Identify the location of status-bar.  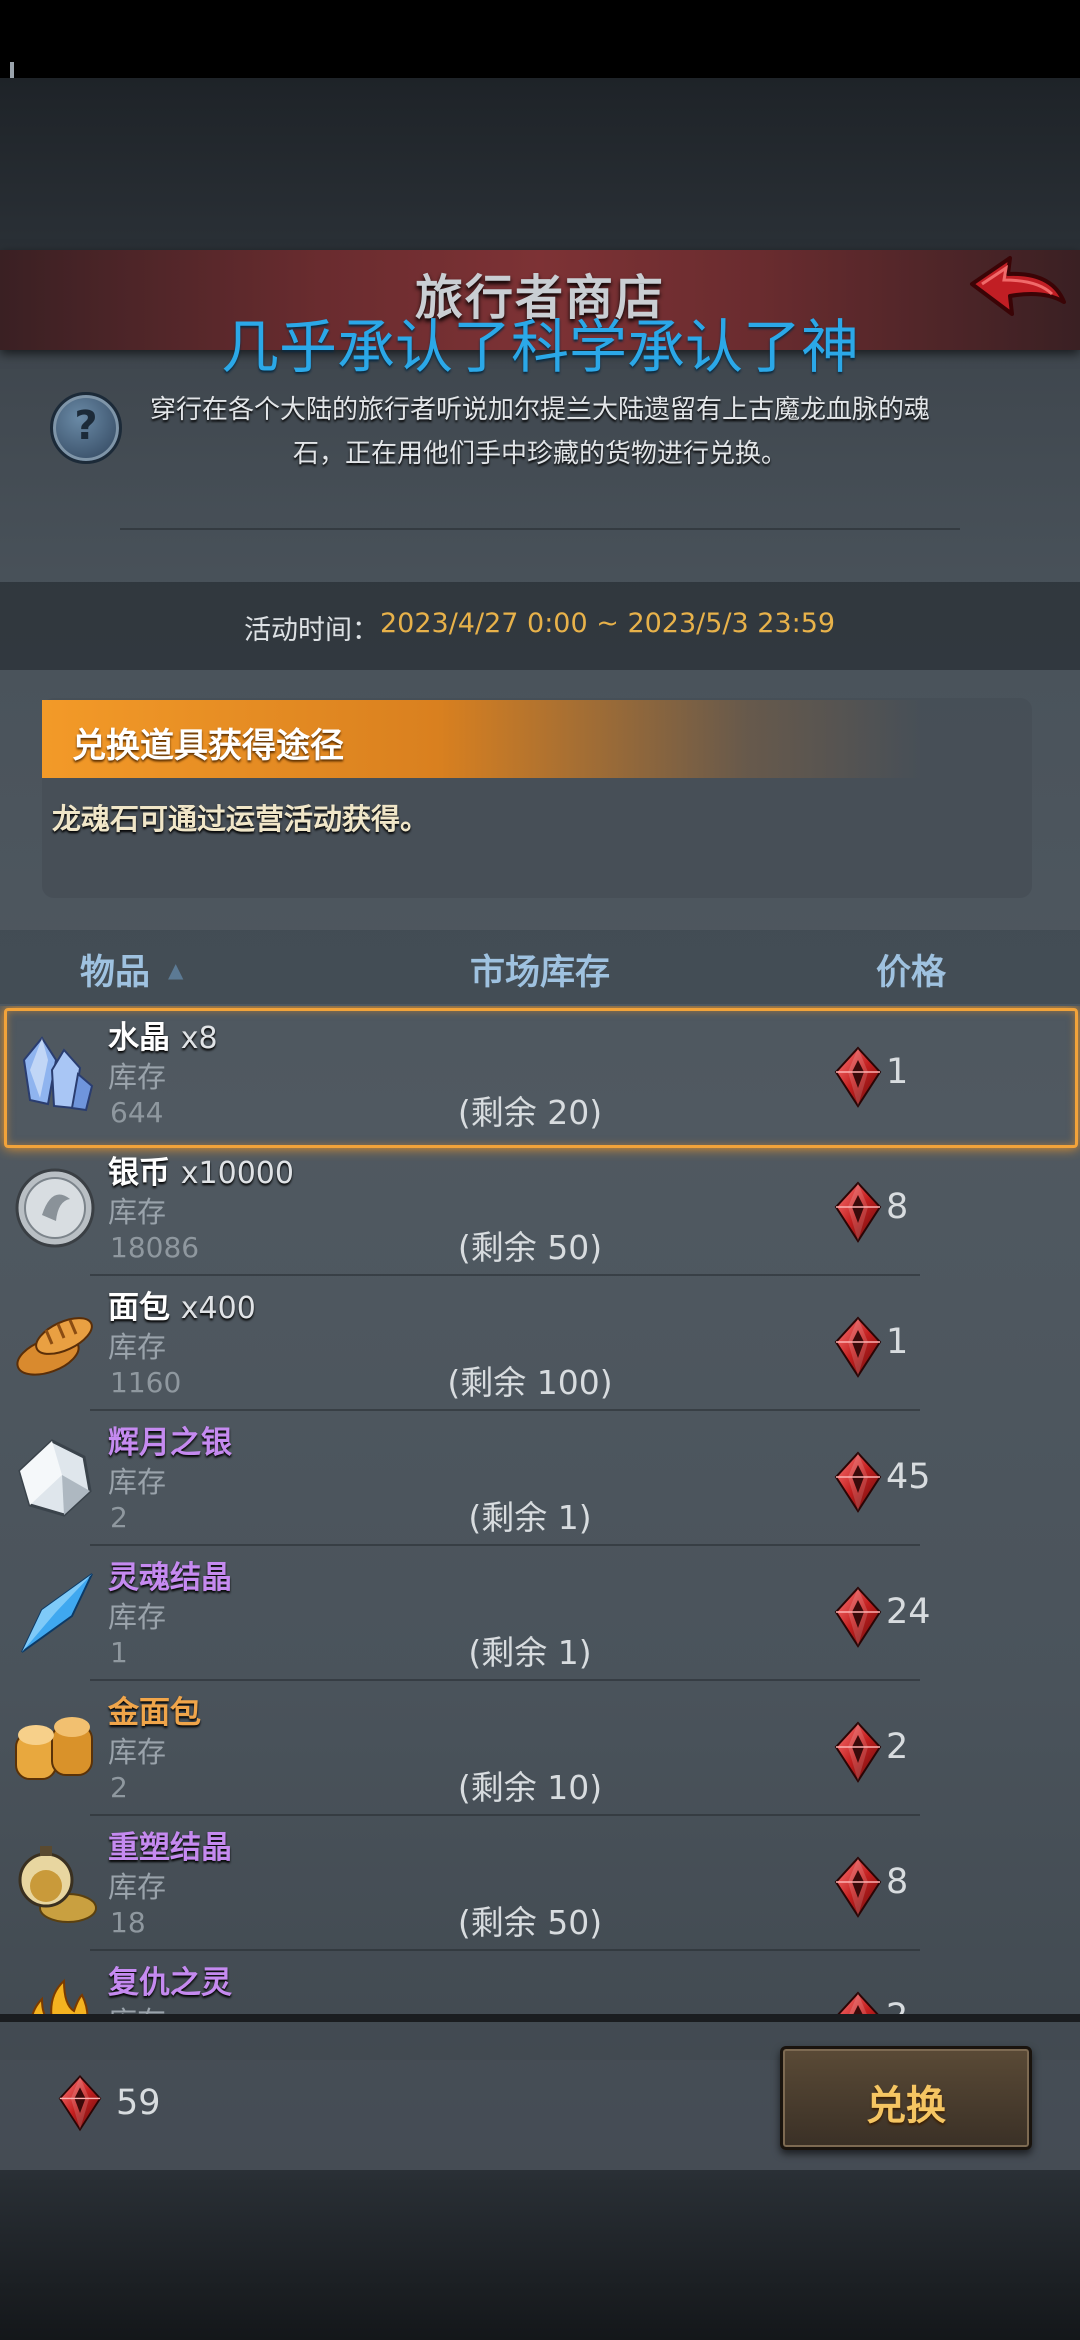
(540, 39).